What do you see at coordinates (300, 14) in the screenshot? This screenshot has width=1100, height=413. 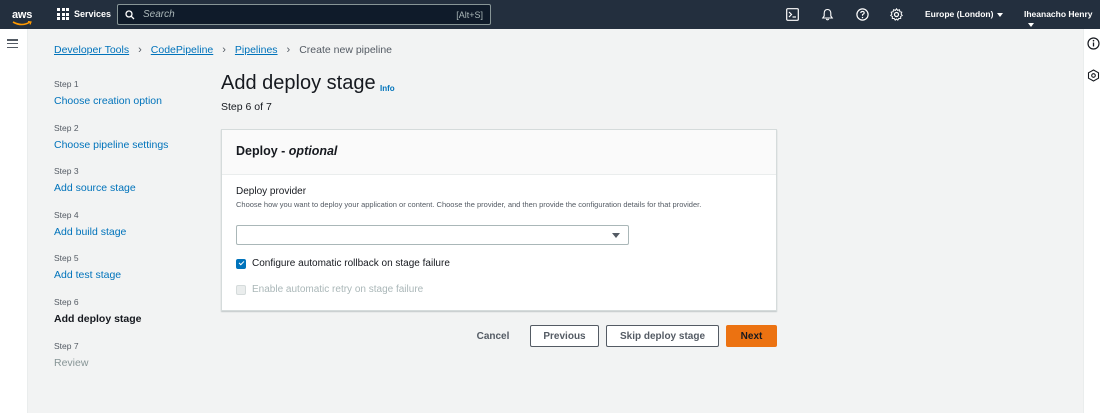 I see `search-input` at bounding box center [300, 14].